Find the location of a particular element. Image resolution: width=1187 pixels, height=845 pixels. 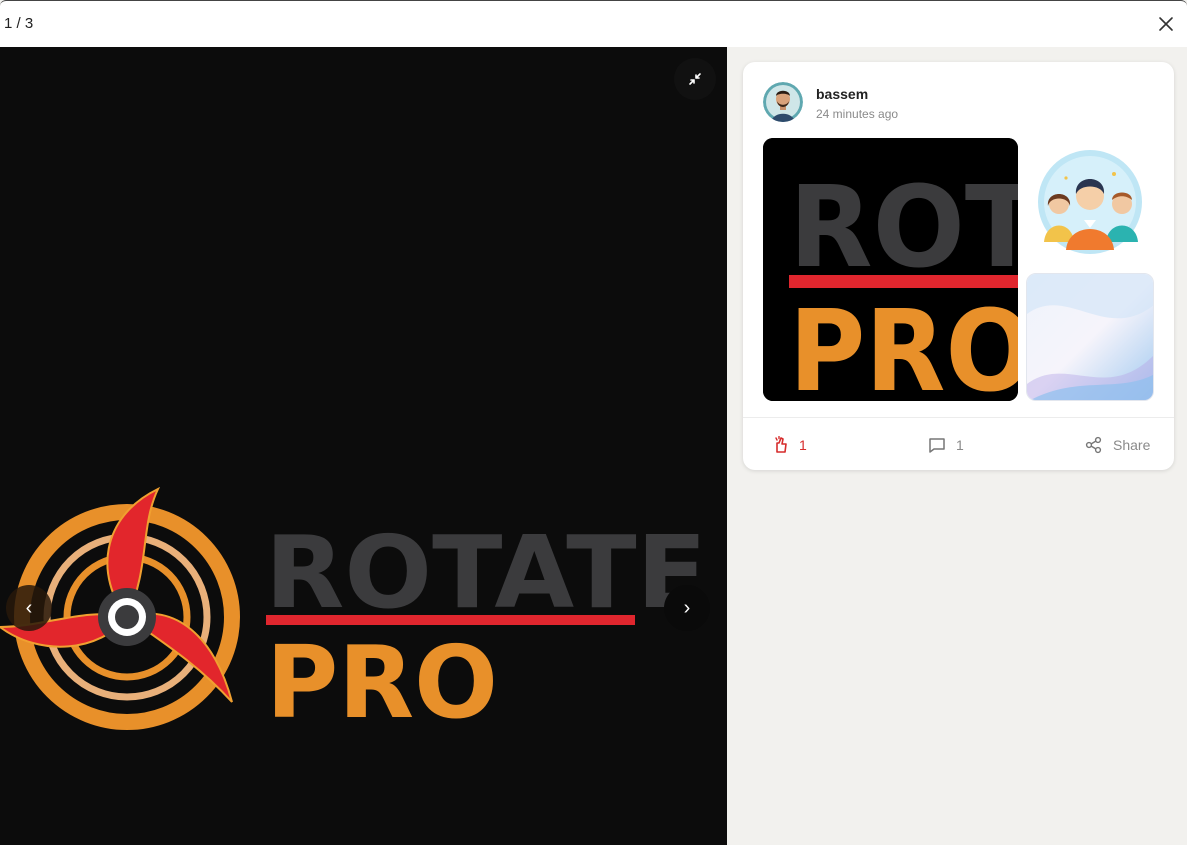

like-button: 1 is located at coordinates (790, 445).